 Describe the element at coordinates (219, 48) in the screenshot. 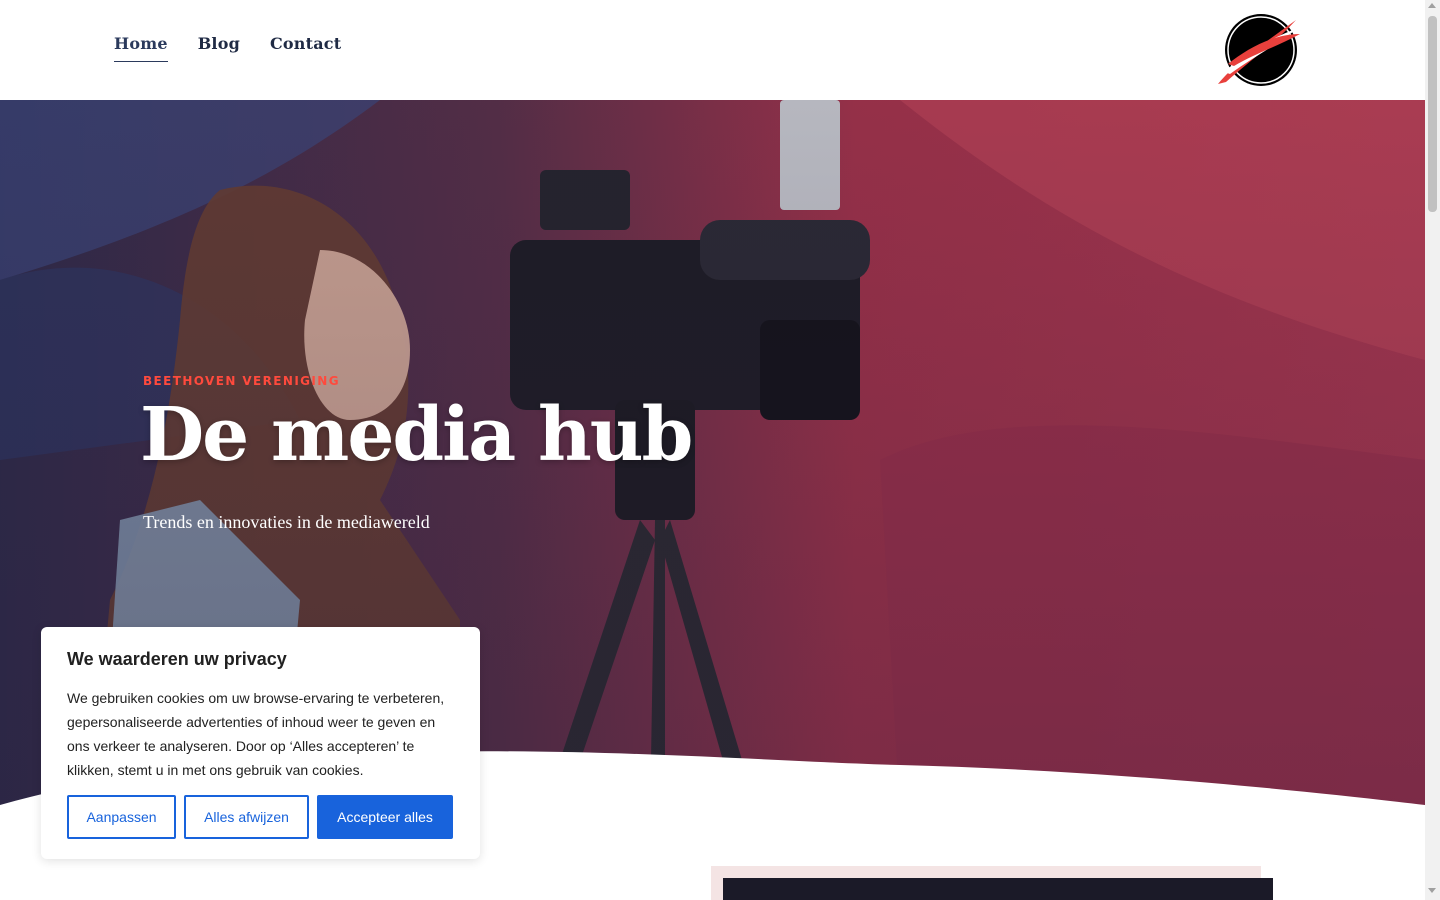

I see `nav-item-blog: Blog` at that location.